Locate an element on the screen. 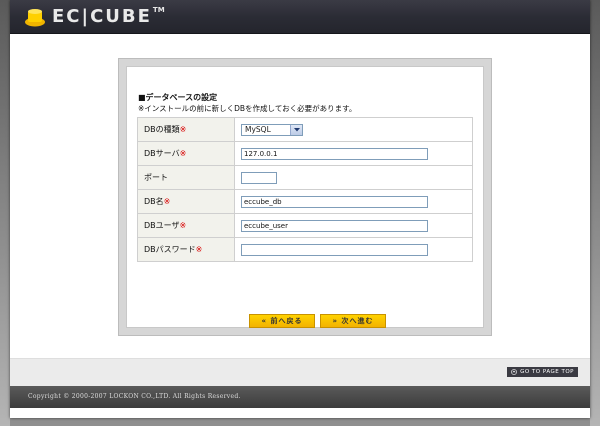 This screenshot has width=600, height=426. next-button: » 次へ進む is located at coordinates (353, 321).